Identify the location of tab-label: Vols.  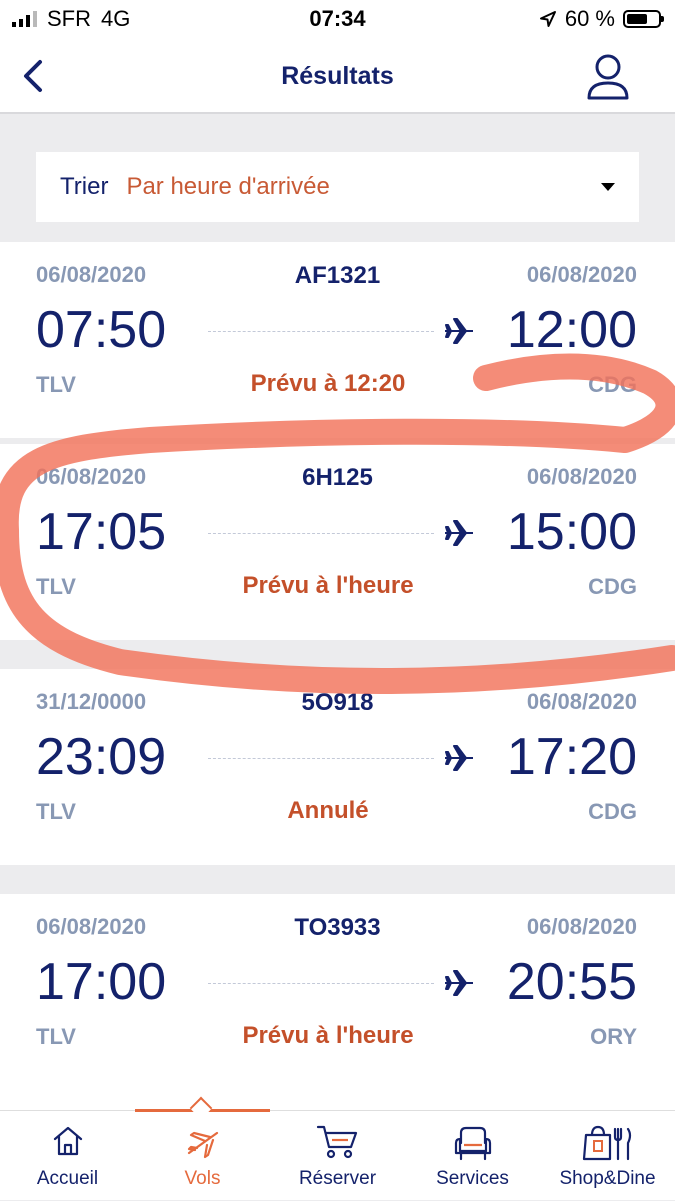
(202, 1178).